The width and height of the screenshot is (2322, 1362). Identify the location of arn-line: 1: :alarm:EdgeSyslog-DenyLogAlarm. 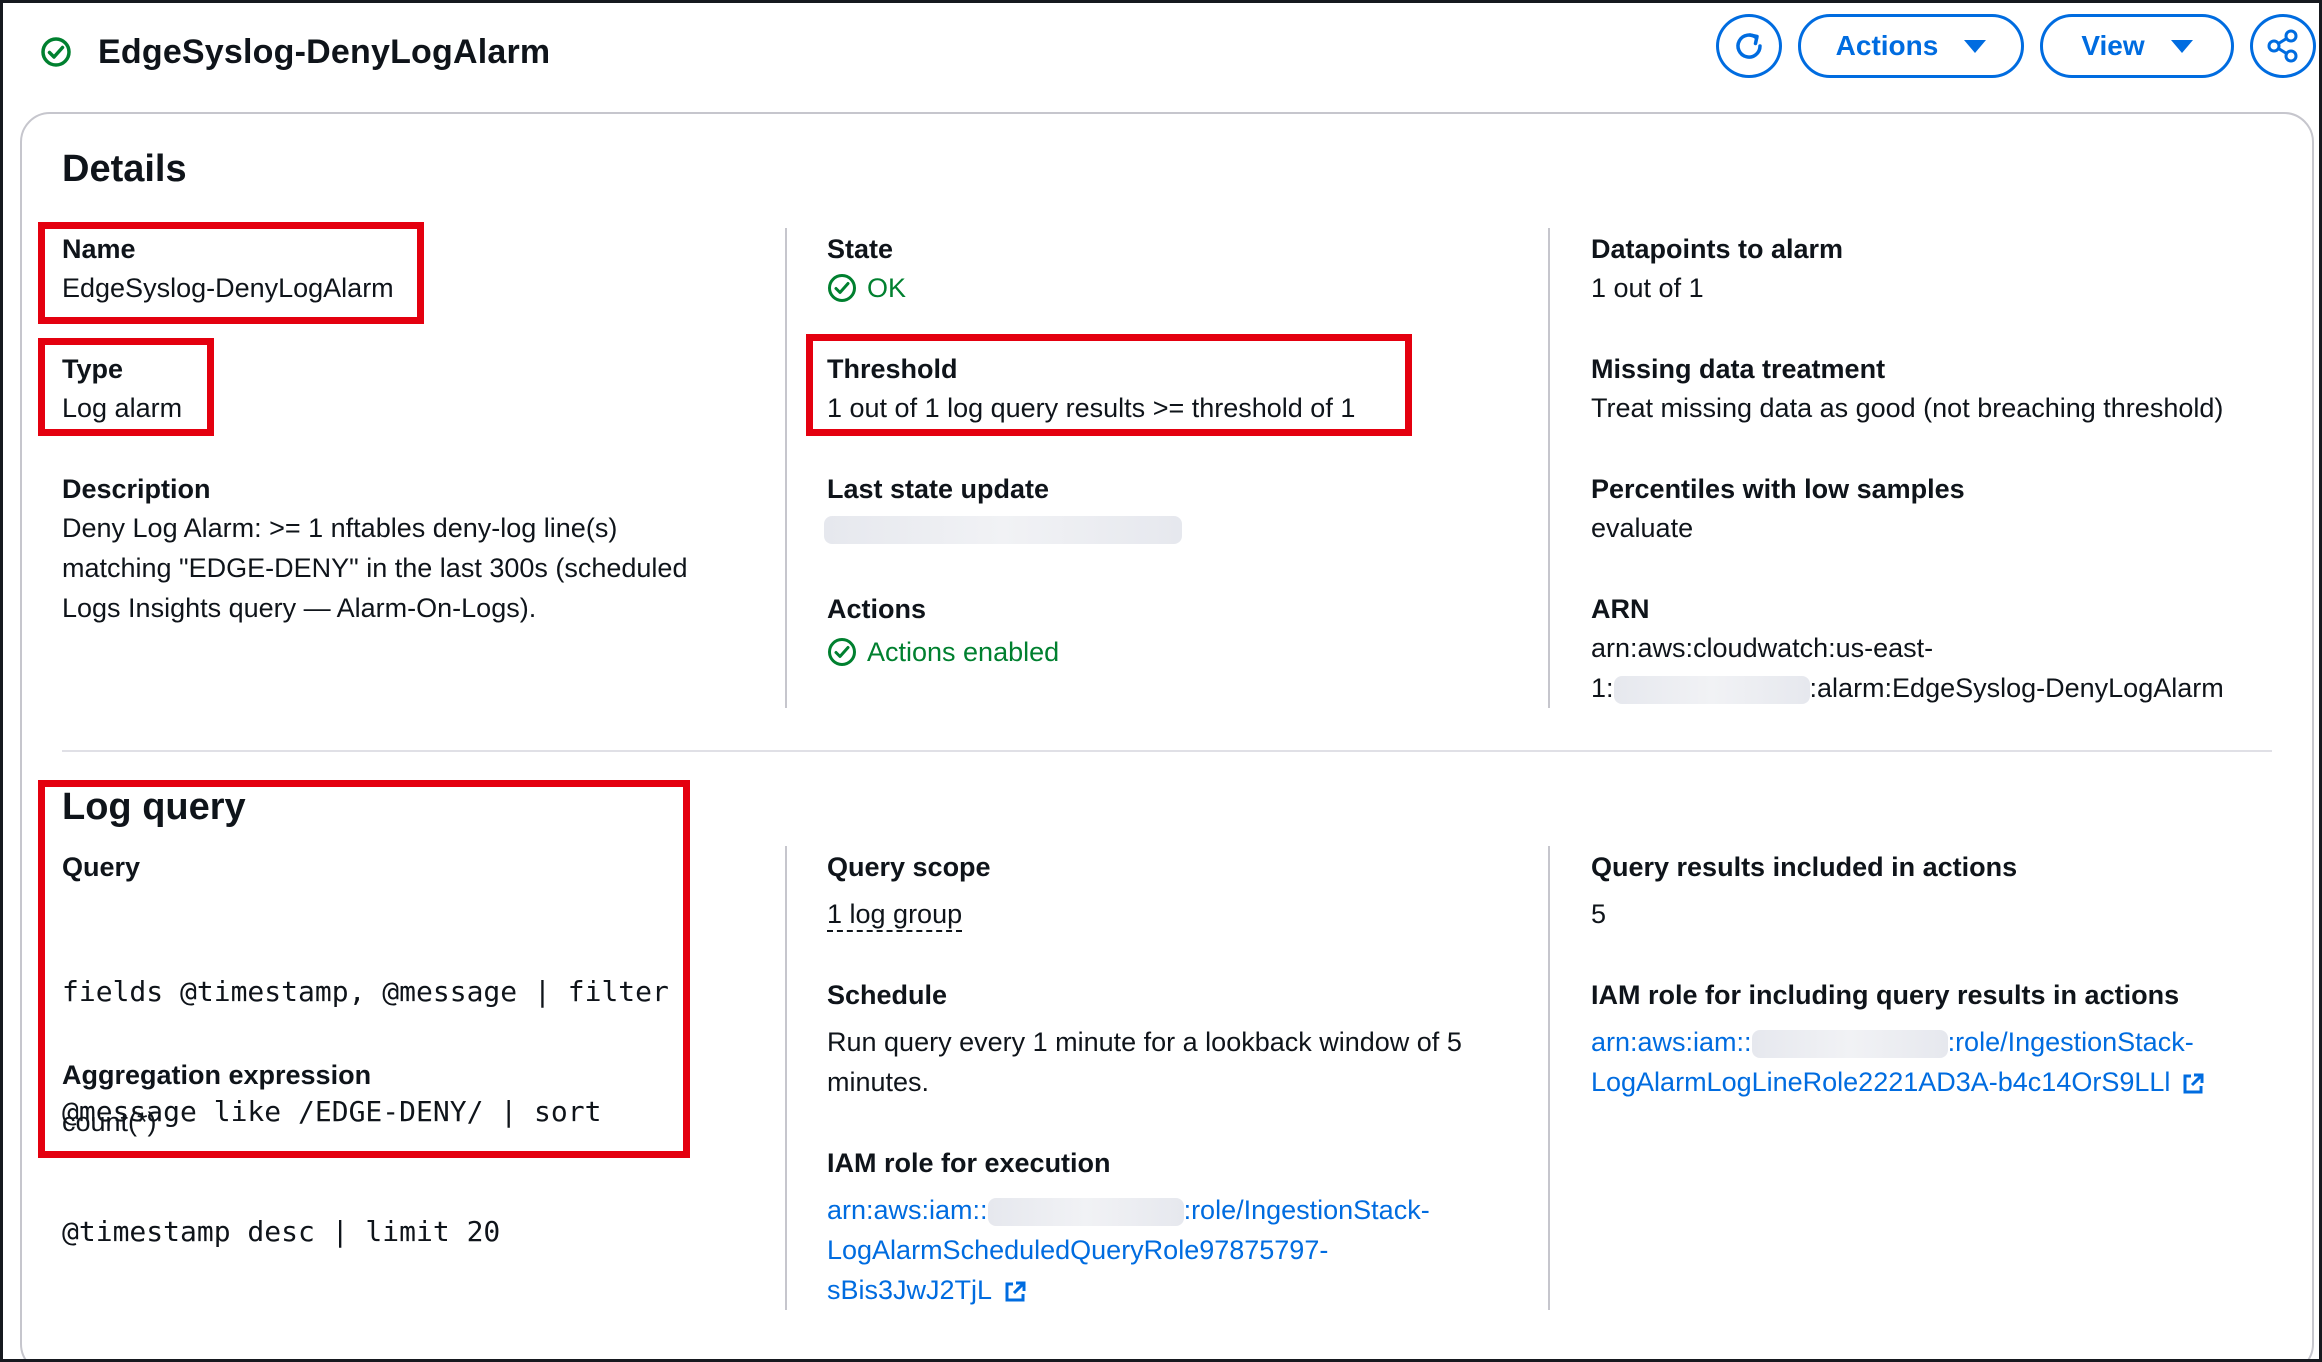
(1907, 688).